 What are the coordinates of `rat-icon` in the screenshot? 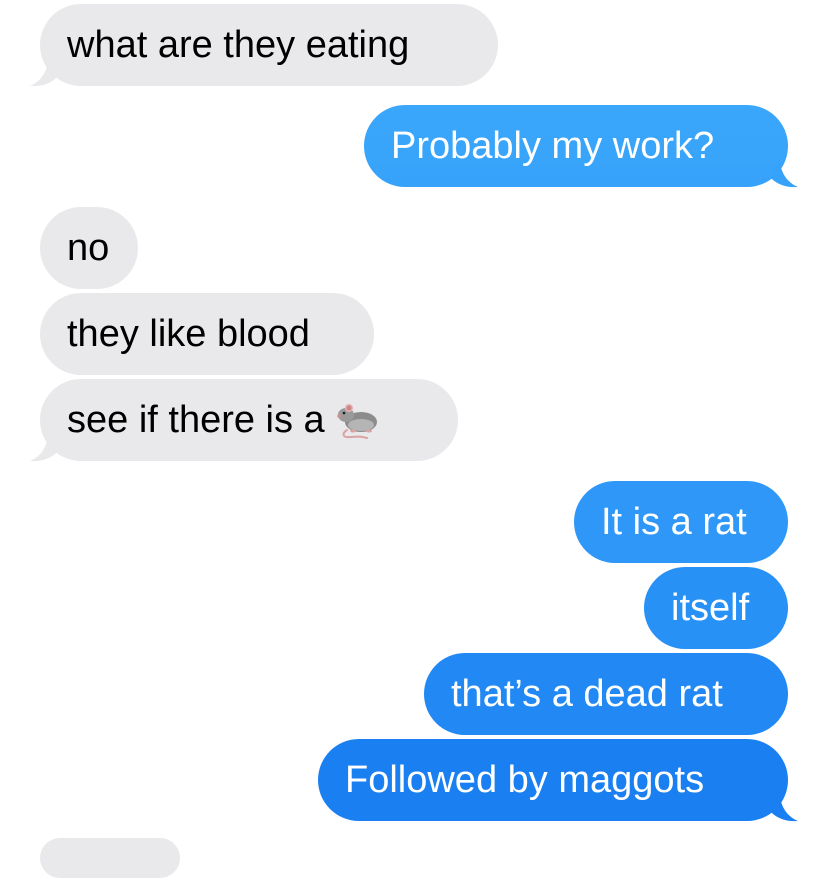 It's located at (356, 421).